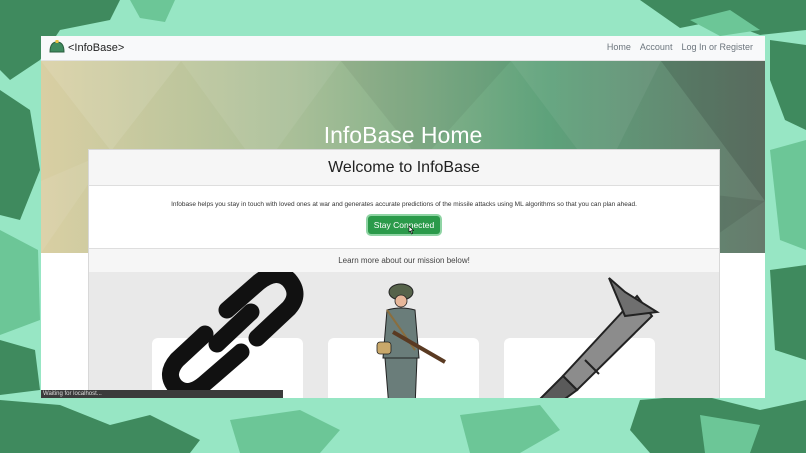 The width and height of the screenshot is (806, 453). What do you see at coordinates (58, 48) in the screenshot?
I see `helmet-logo-icon` at bounding box center [58, 48].